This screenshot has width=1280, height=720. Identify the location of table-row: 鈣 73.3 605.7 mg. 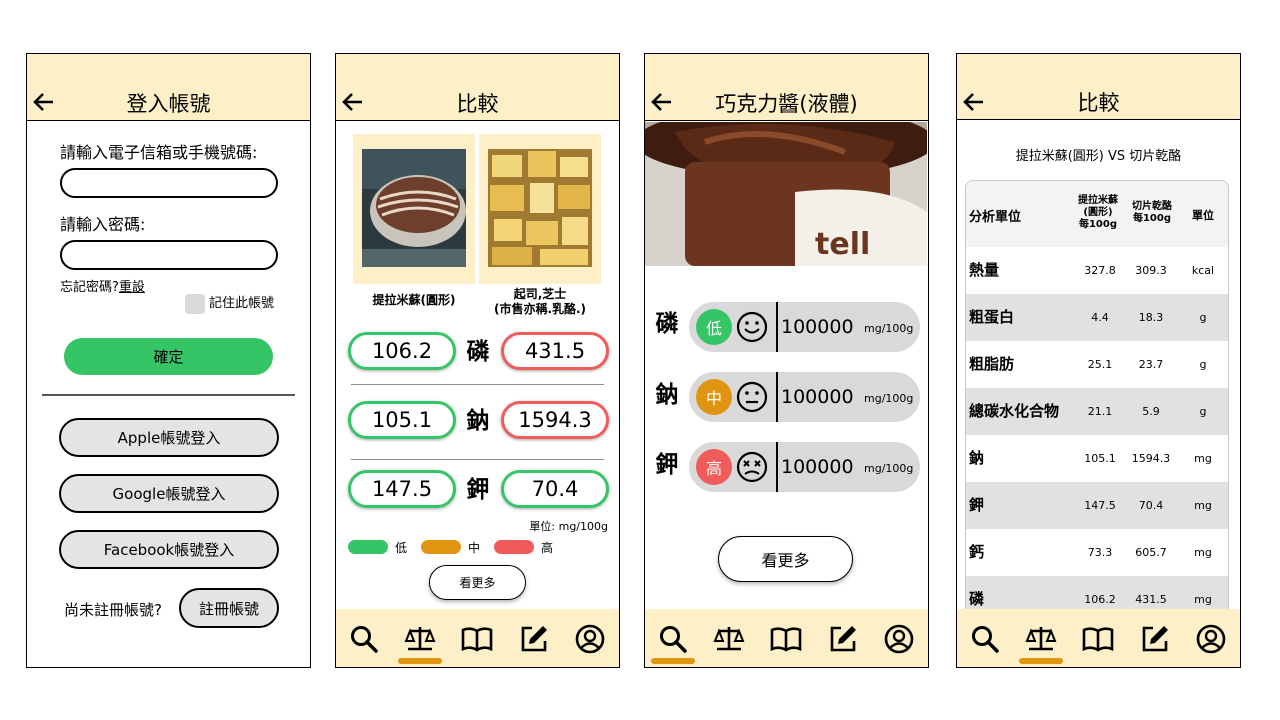
(1097, 552).